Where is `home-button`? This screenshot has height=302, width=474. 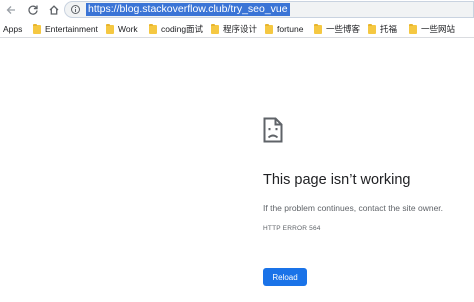 home-button is located at coordinates (54, 10).